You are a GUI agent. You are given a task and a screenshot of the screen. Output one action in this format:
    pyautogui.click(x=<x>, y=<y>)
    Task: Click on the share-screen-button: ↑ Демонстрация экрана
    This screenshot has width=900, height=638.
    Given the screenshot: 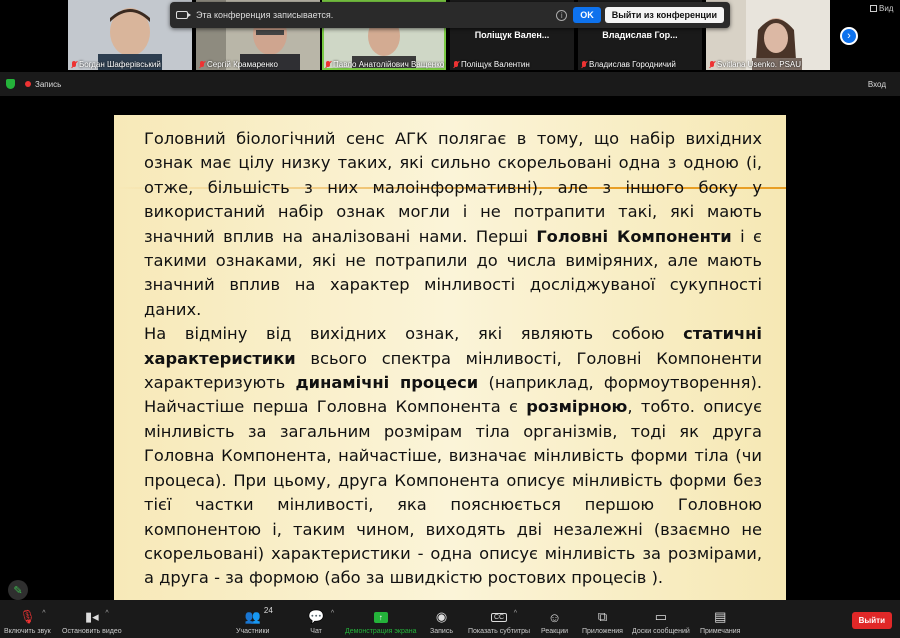 What is the action you would take?
    pyautogui.click(x=381, y=621)
    